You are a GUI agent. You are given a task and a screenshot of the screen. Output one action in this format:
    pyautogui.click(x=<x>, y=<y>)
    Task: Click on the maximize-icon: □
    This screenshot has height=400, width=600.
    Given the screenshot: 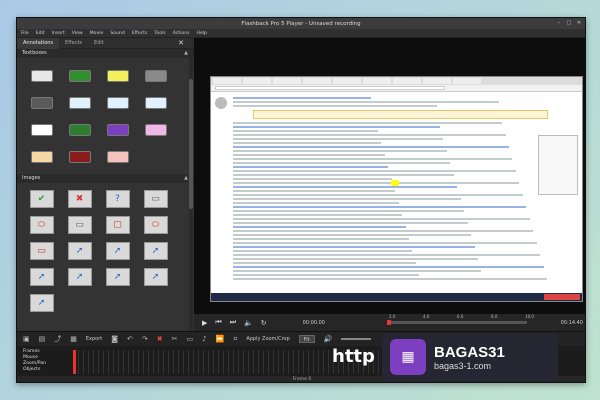 What is the action you would take?
    pyautogui.click(x=569, y=23)
    